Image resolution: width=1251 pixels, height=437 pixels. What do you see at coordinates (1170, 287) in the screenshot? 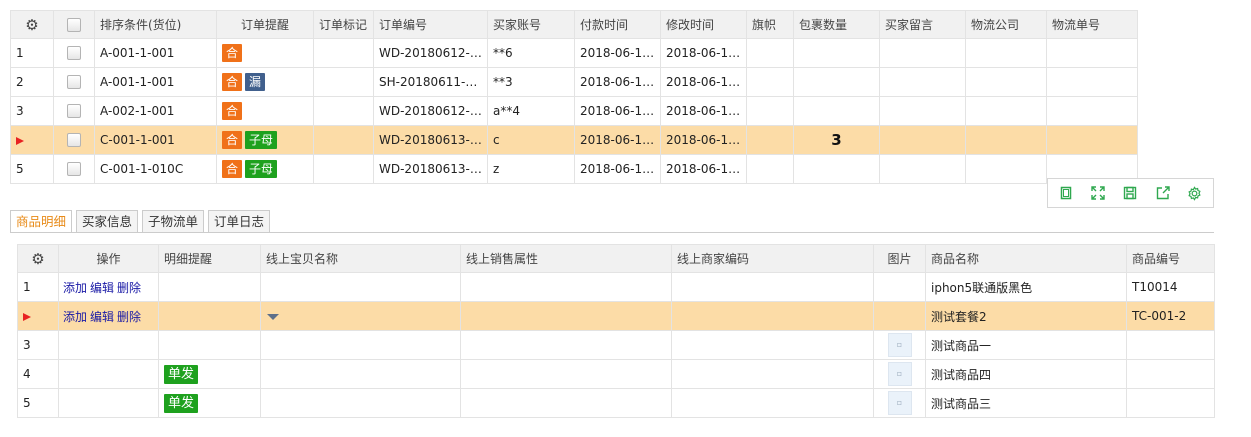
I see `product-number: T10014` at bounding box center [1170, 287].